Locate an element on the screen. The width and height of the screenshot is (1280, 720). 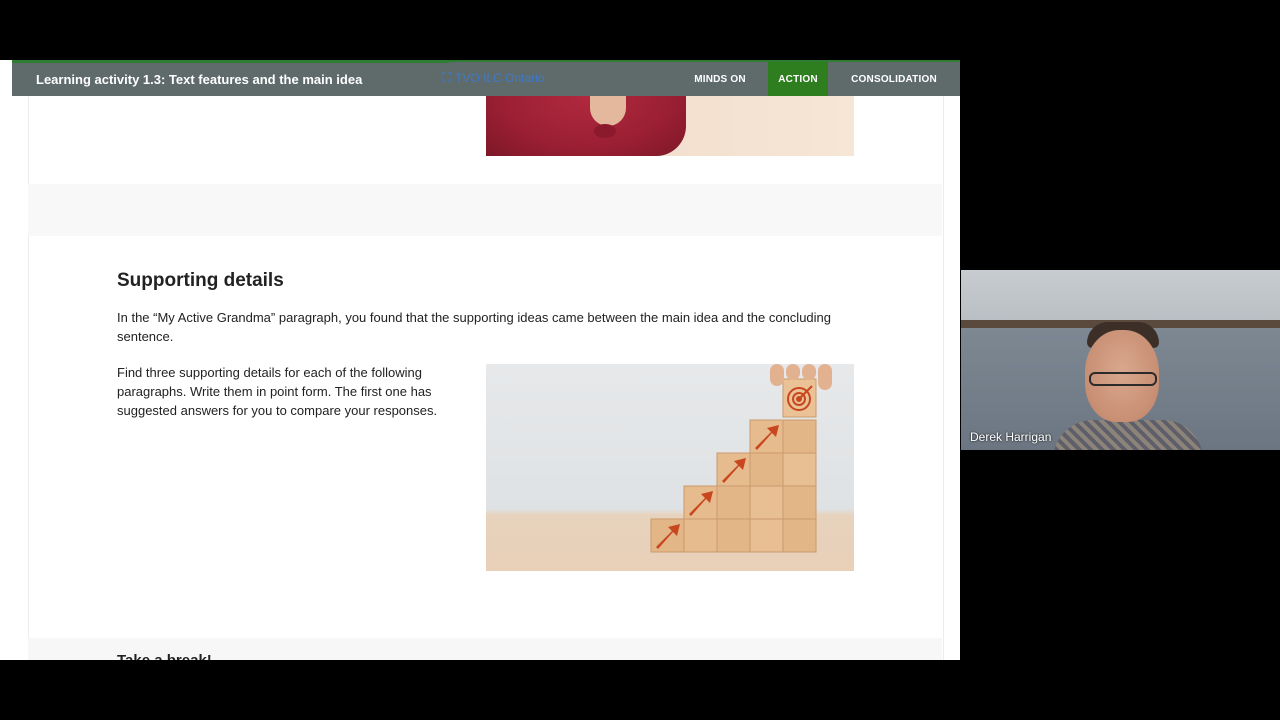
watermark-text: TVO ILC Ontario is located at coordinates (500, 78).